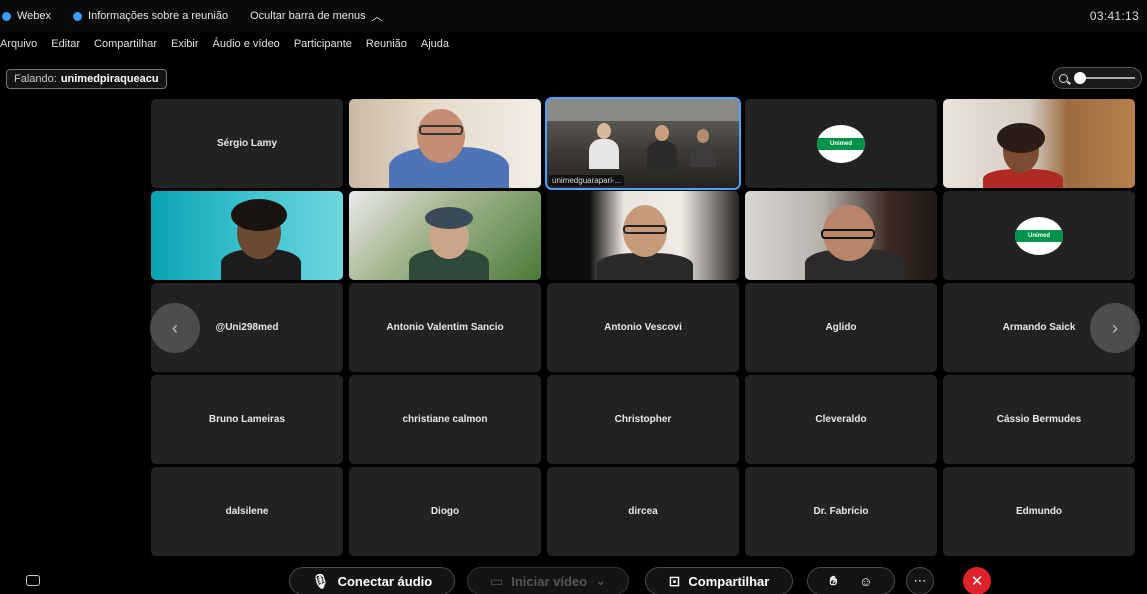 The width and height of the screenshot is (1147, 594). What do you see at coordinates (496, 580) in the screenshot?
I see `camera-icon: ▭` at bounding box center [496, 580].